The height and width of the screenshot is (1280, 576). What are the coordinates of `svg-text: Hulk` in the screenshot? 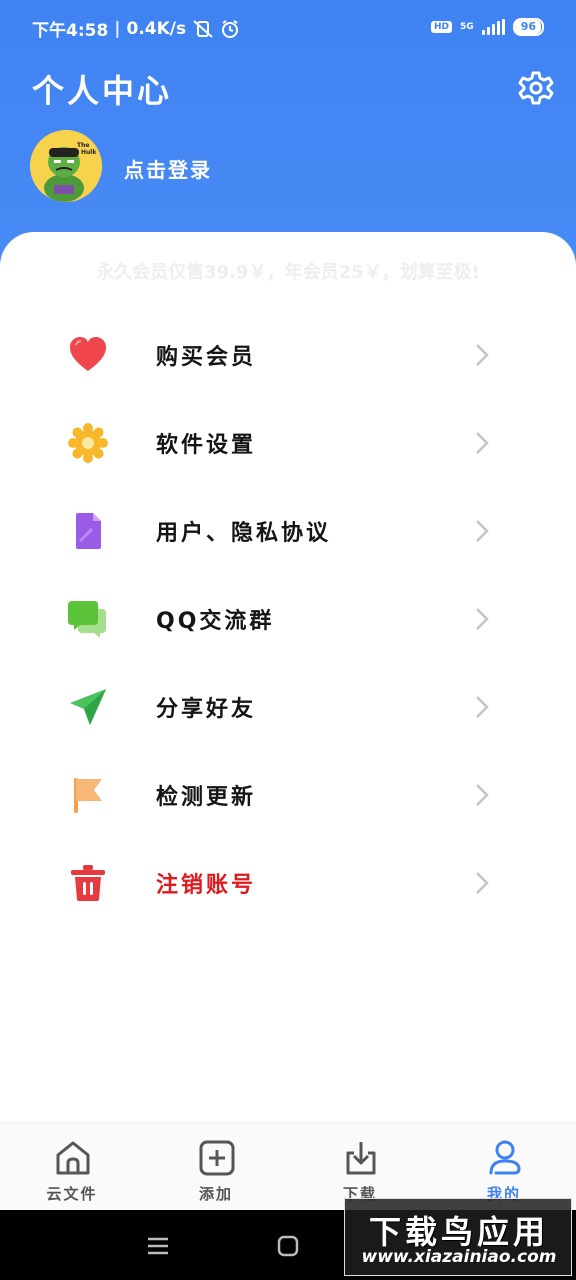 It's located at (89, 152).